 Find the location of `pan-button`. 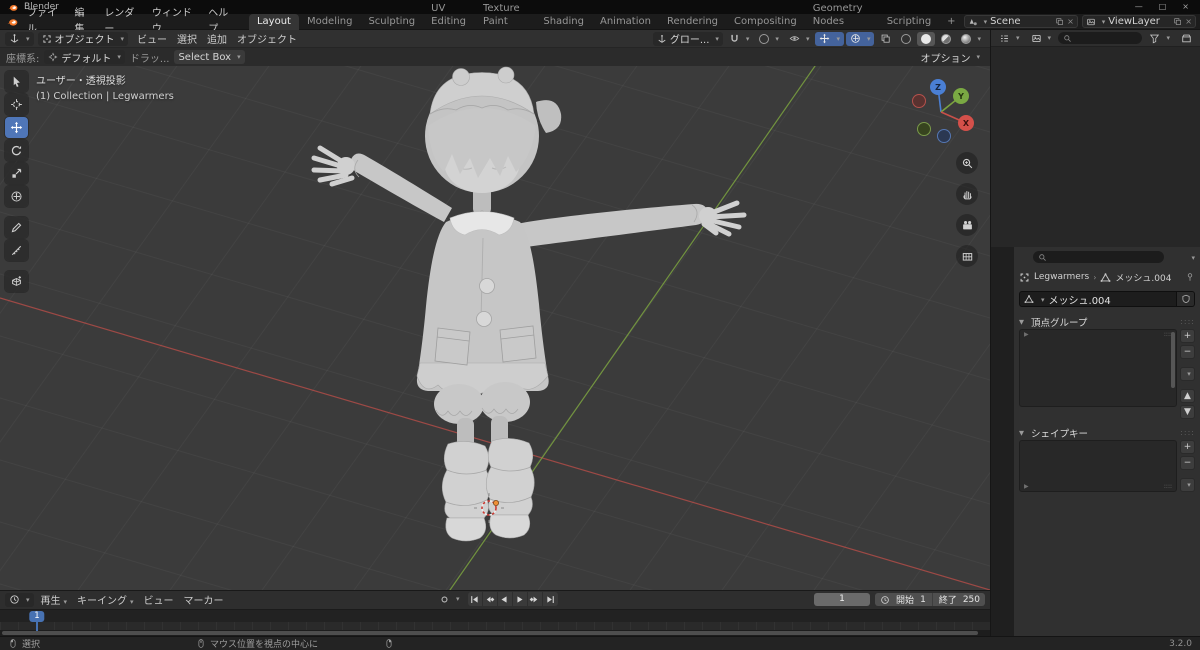

pan-button is located at coordinates (967, 194).